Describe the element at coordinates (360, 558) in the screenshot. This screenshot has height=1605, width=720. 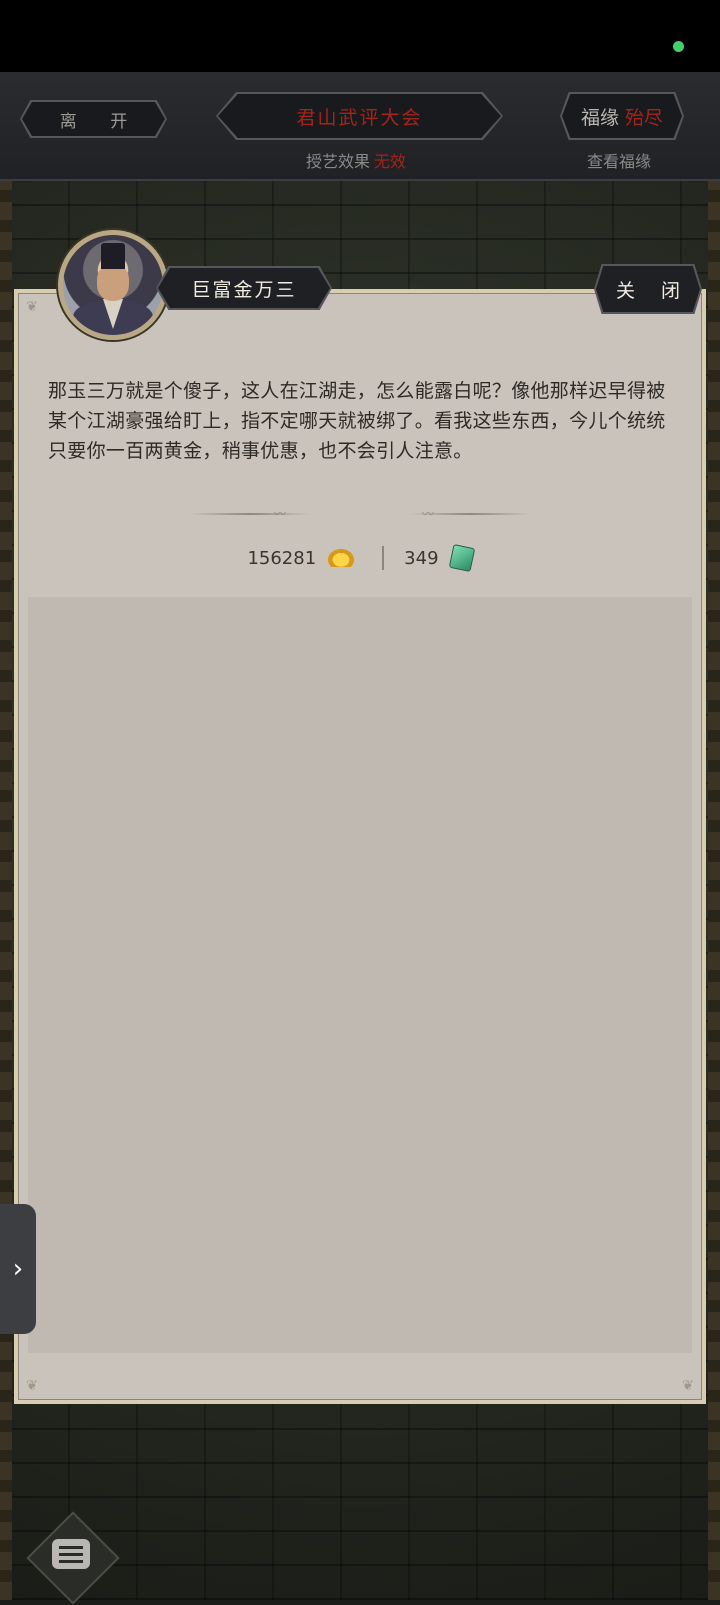
I see `currency-bar: 156281 349` at that location.